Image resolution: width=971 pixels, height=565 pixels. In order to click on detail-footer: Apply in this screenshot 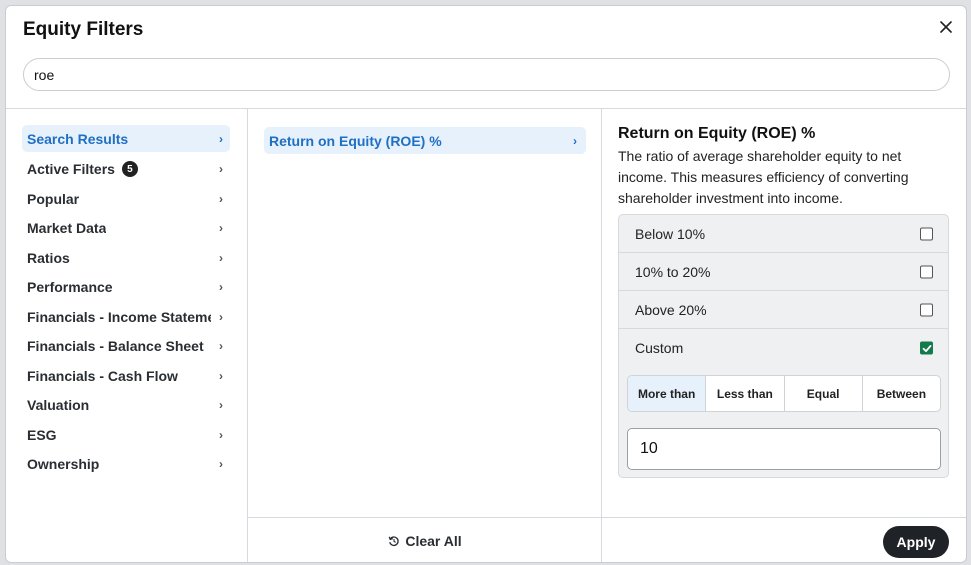, I will do `click(784, 539)`.